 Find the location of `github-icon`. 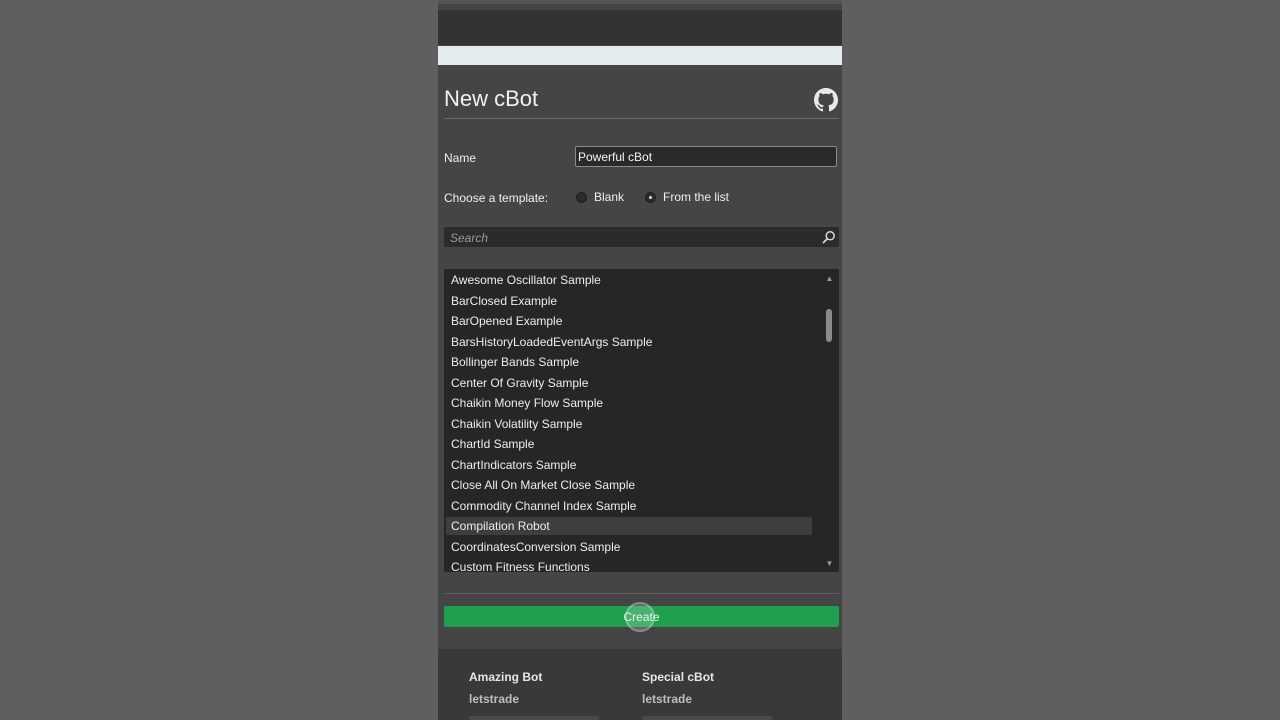

github-icon is located at coordinates (826, 100).